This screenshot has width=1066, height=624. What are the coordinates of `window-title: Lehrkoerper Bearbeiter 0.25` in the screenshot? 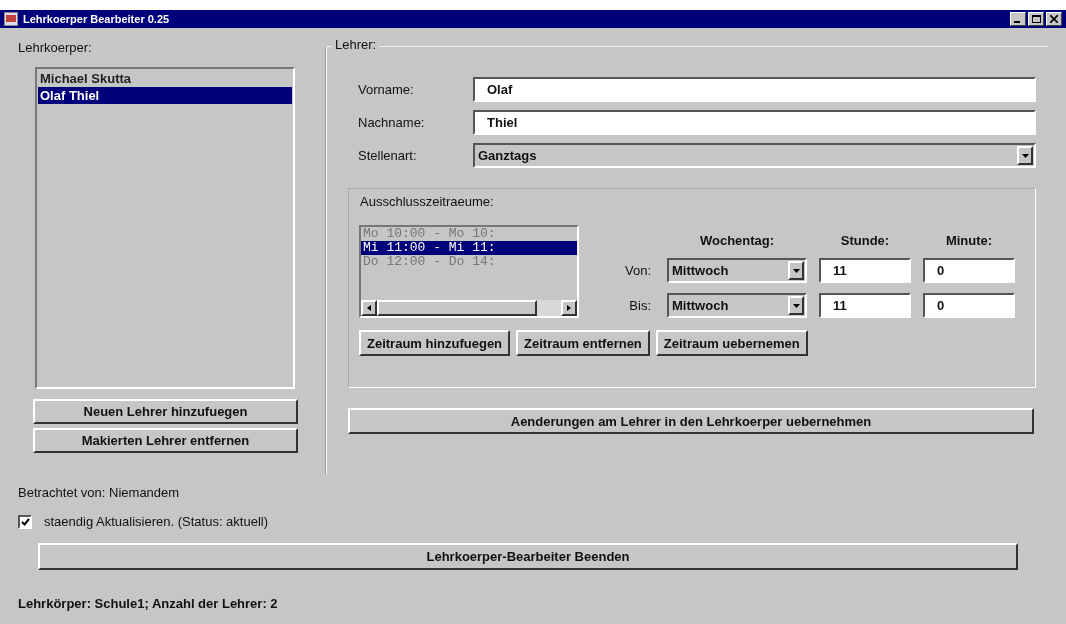 It's located at (97, 19).